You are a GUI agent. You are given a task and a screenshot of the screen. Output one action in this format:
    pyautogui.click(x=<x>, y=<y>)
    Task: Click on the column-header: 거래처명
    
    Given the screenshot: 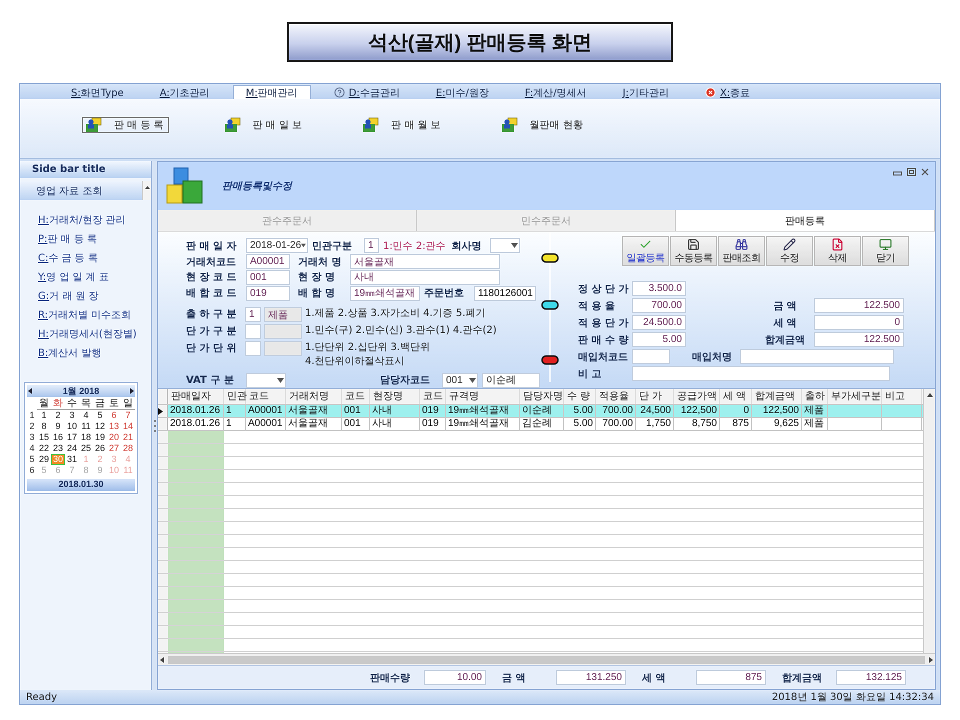 What is the action you would take?
    pyautogui.click(x=314, y=396)
    